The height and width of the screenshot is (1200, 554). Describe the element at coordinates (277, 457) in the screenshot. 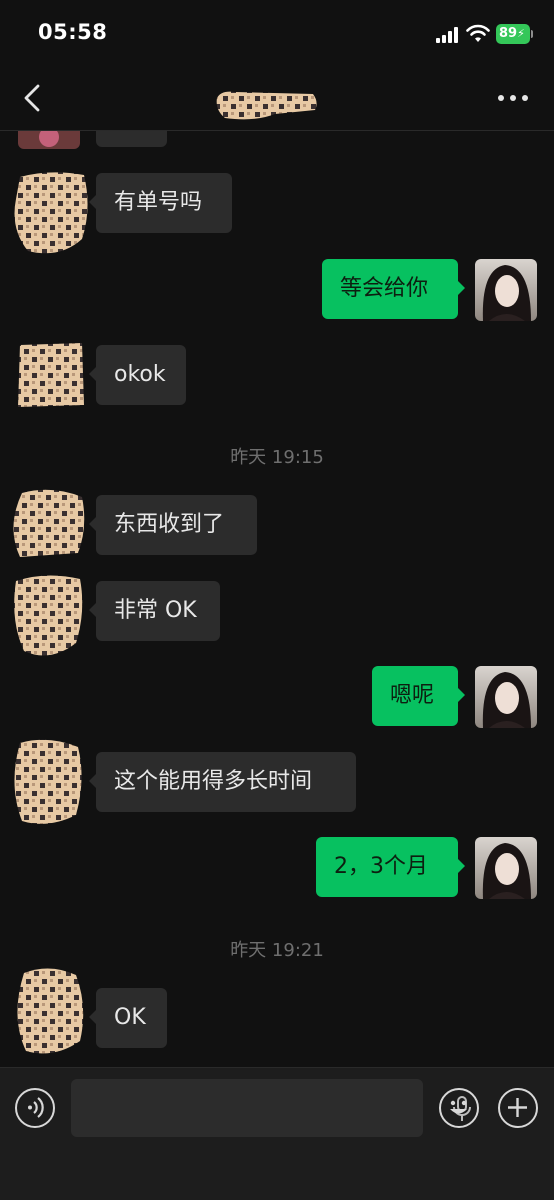

I see `timestamp: 昨天 19:15` at that location.